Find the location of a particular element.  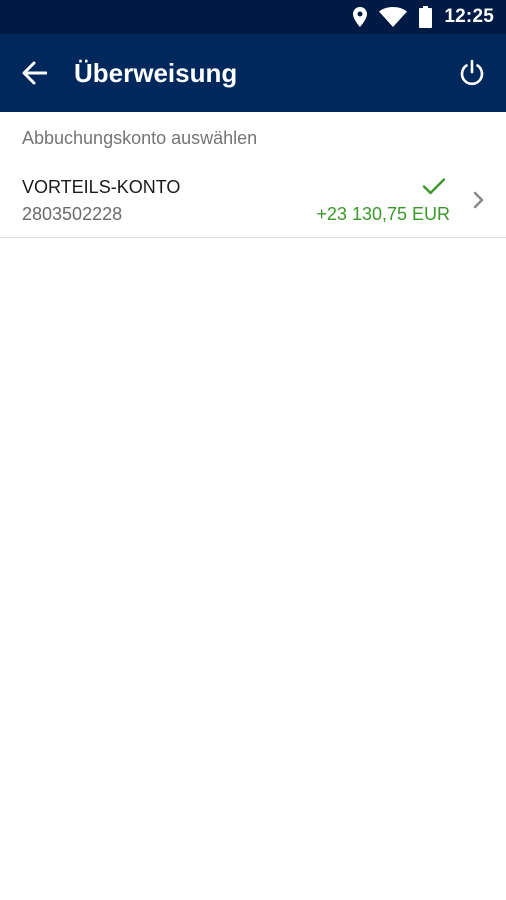

logout-button is located at coordinates (472, 73).